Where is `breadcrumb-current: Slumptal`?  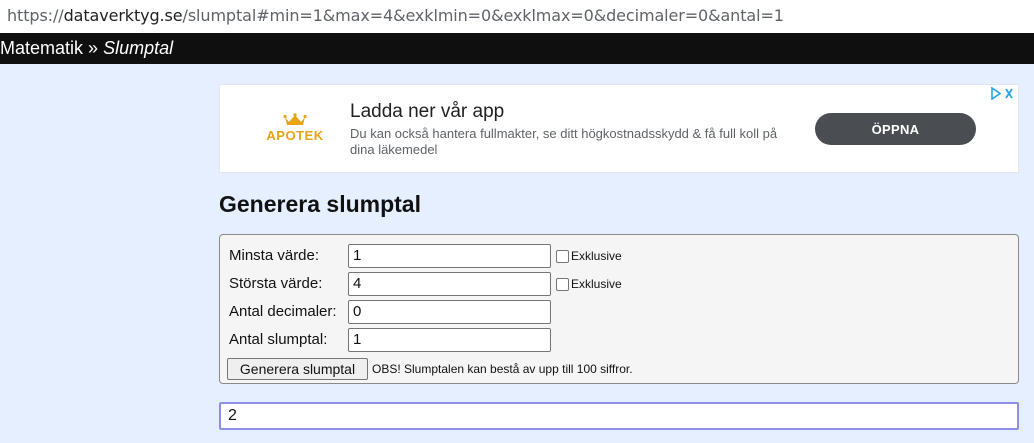 breadcrumb-current: Slumptal is located at coordinates (138, 48).